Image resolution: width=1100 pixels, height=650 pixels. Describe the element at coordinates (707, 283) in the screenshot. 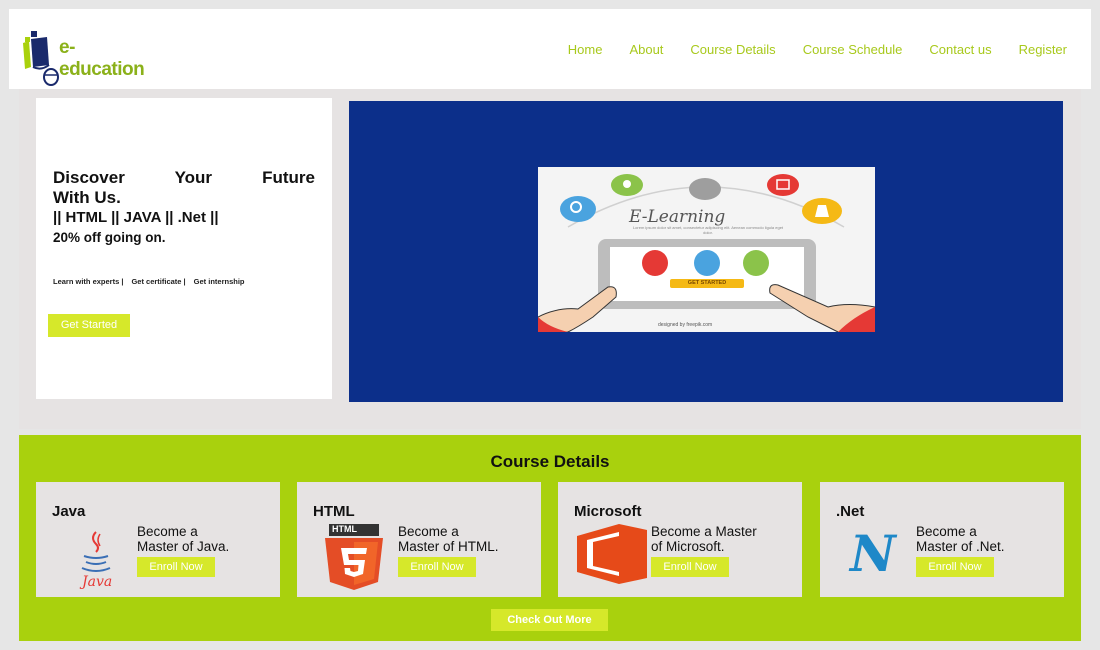

I see `elearning-get-started: GET STARTED` at that location.